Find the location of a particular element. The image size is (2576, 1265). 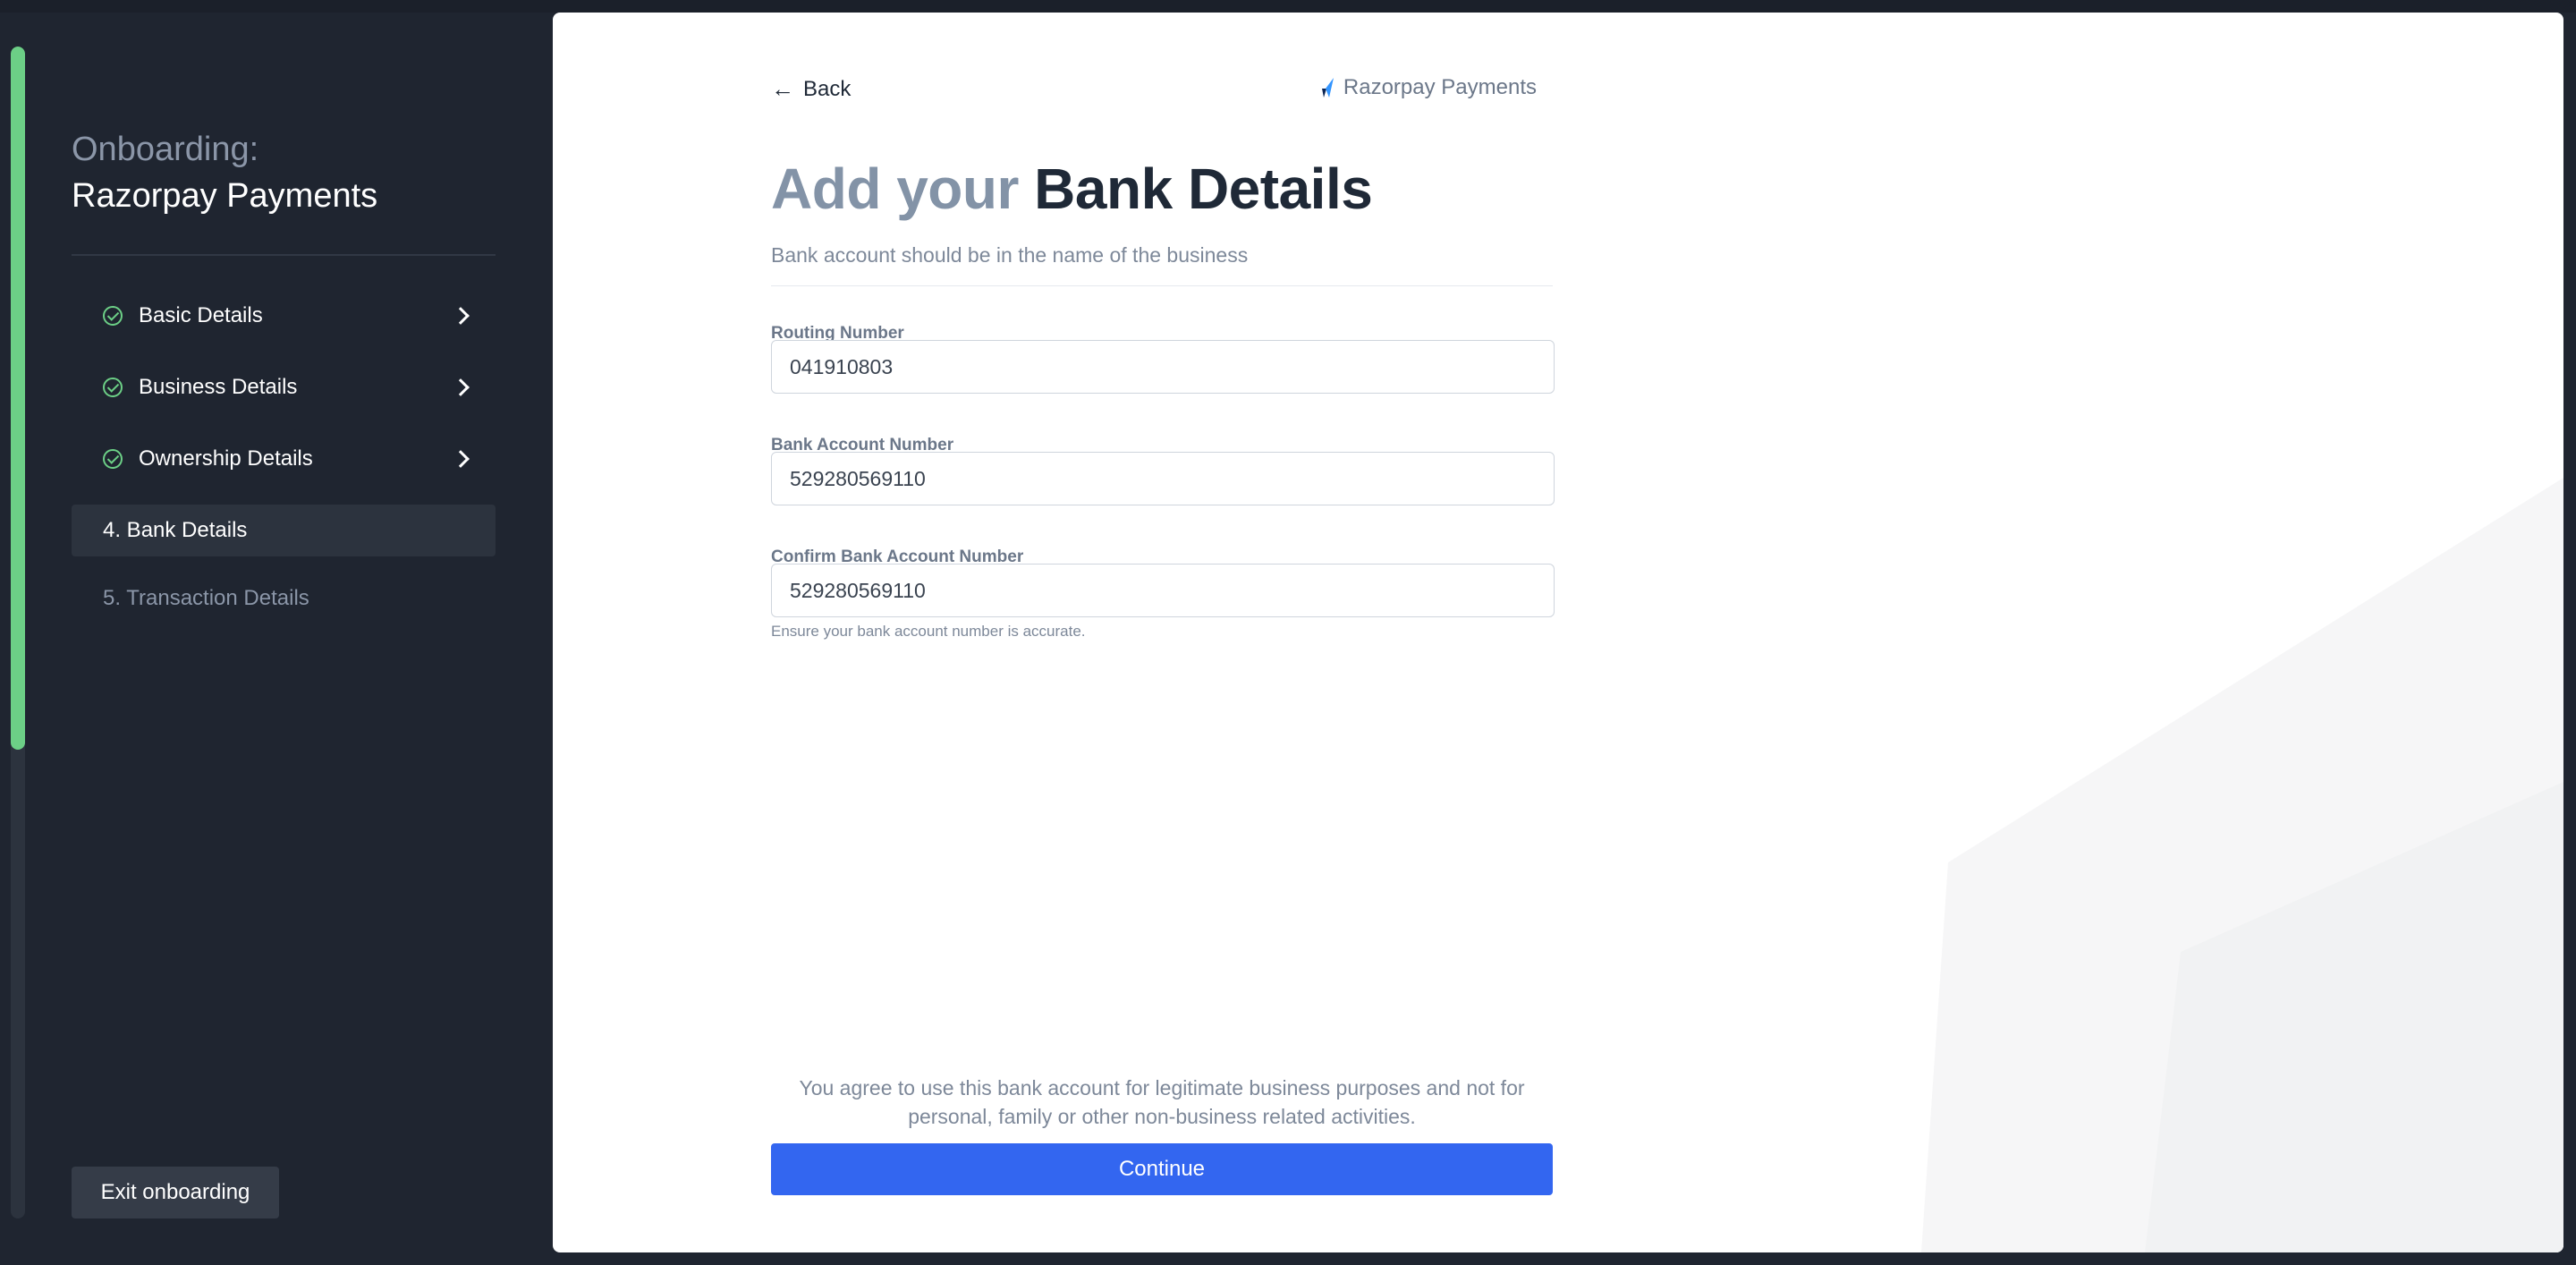

step-label: 5. Transaction Details is located at coordinates (206, 598).